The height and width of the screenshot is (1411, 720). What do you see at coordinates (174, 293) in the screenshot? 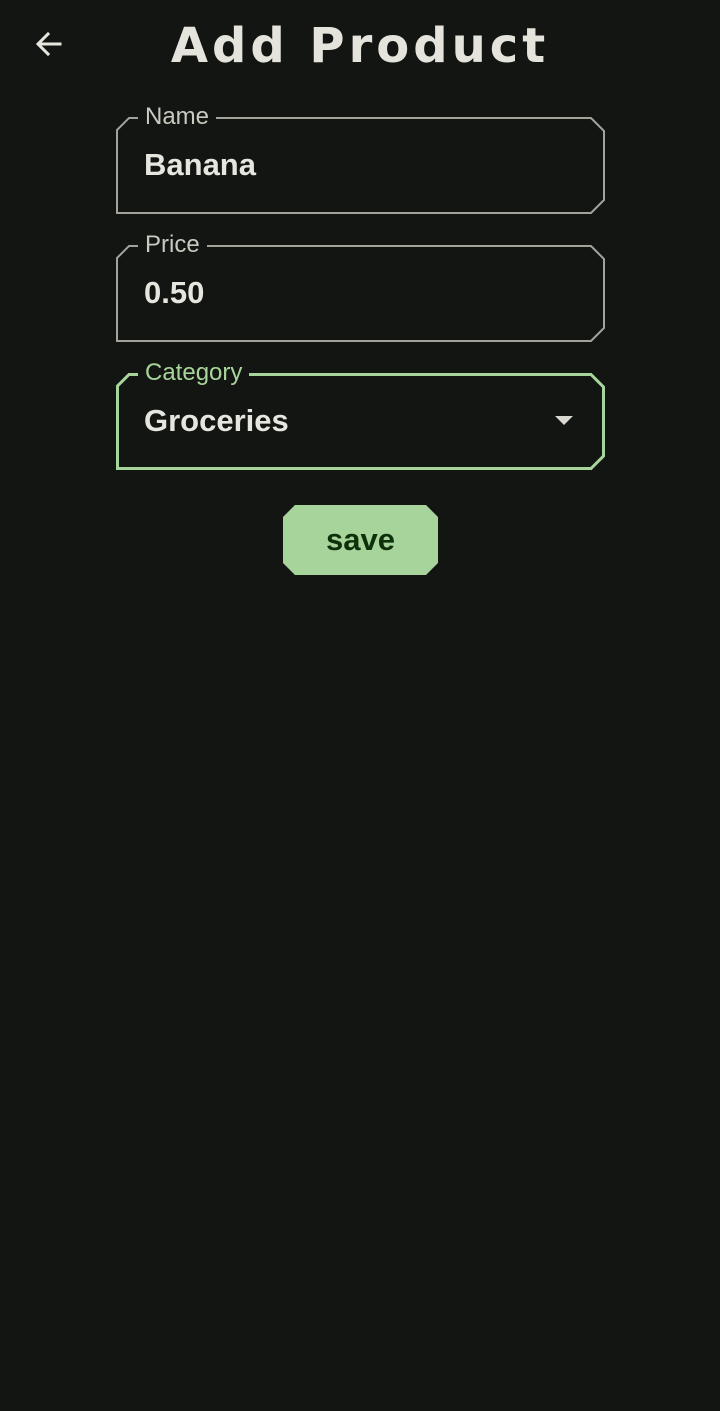
I see `price-field-value: 0.50` at bounding box center [174, 293].